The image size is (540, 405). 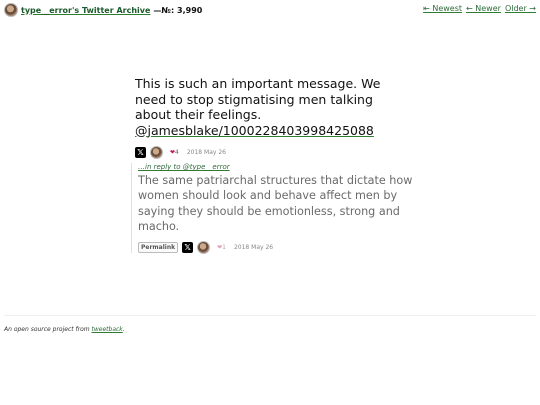 I want to click on in-reply-to: …in reply to @type__error, so click(x=278, y=167).